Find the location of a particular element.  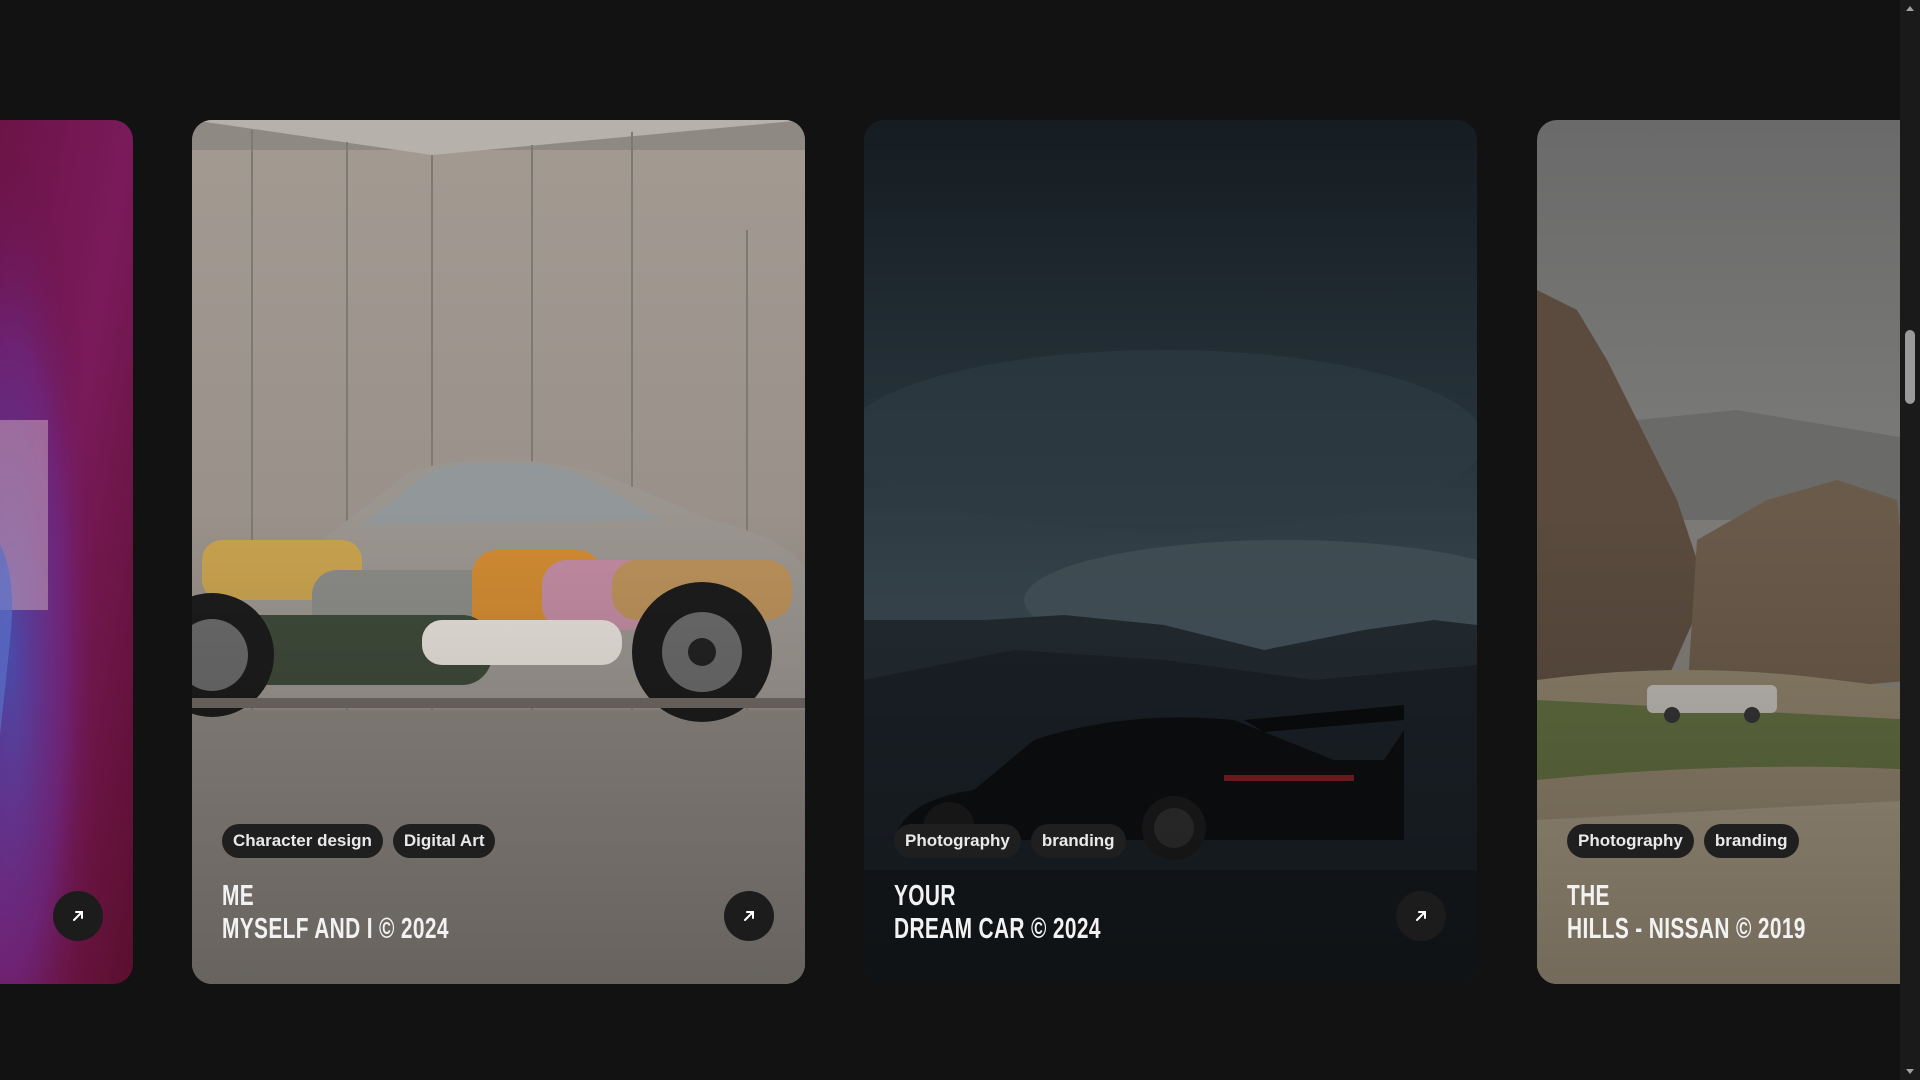

project-title: THE HILLS - NISSAN © 2019 is located at coordinates (1686, 912).